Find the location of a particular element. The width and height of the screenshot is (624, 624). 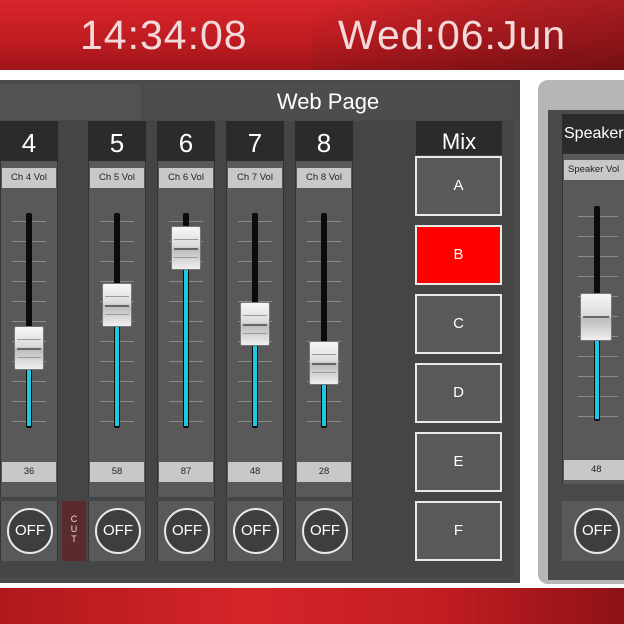

mix-button-e: E is located at coordinates (458, 462).